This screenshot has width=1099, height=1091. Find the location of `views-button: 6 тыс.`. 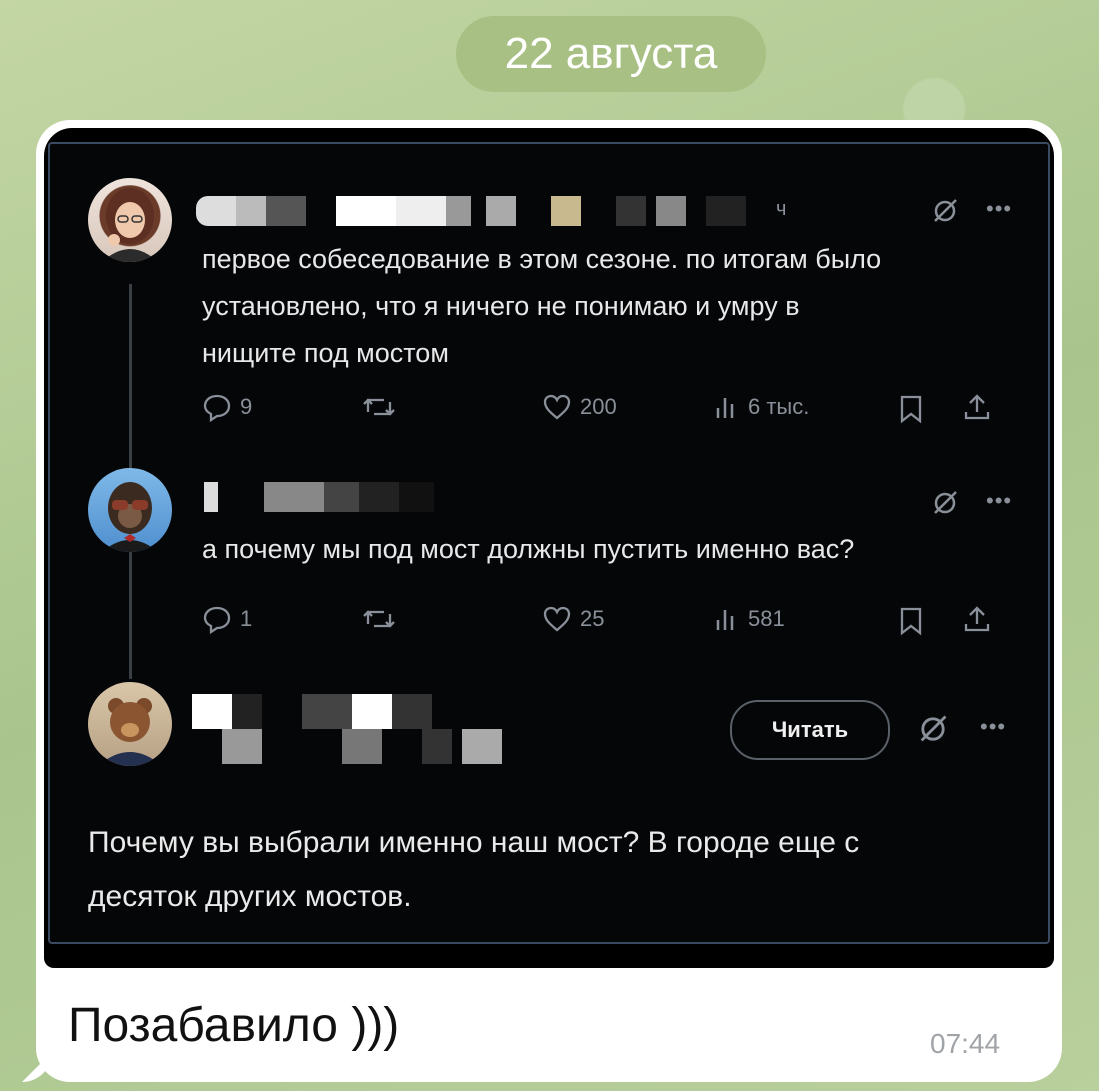

views-button: 6 тыс. is located at coordinates (761, 407).